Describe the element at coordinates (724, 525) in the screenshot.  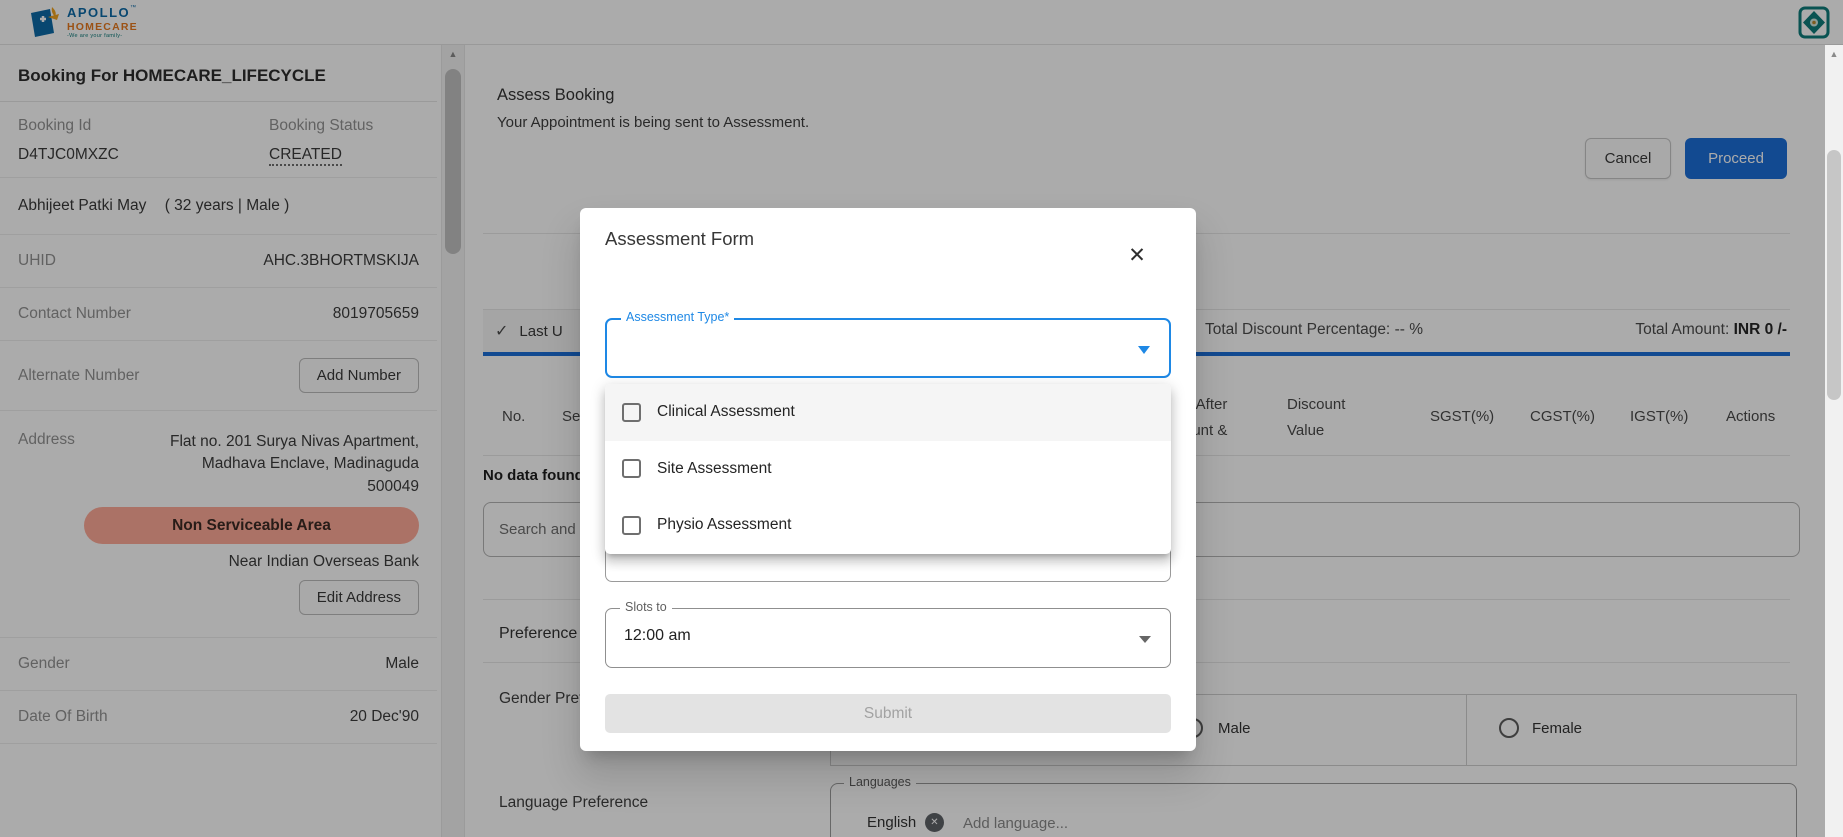
I see `menu-item-label: Physio Assessment` at that location.